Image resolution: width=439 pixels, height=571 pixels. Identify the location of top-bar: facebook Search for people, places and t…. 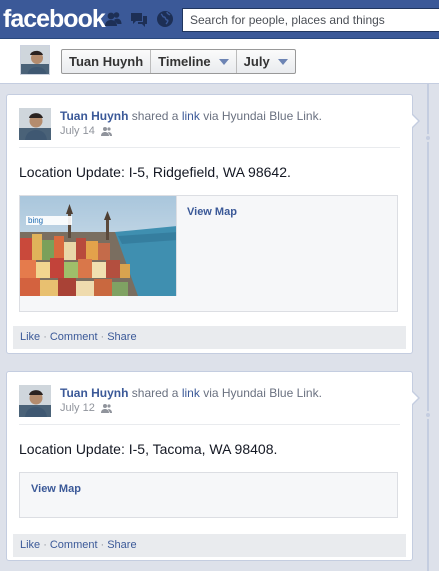
(219, 19).